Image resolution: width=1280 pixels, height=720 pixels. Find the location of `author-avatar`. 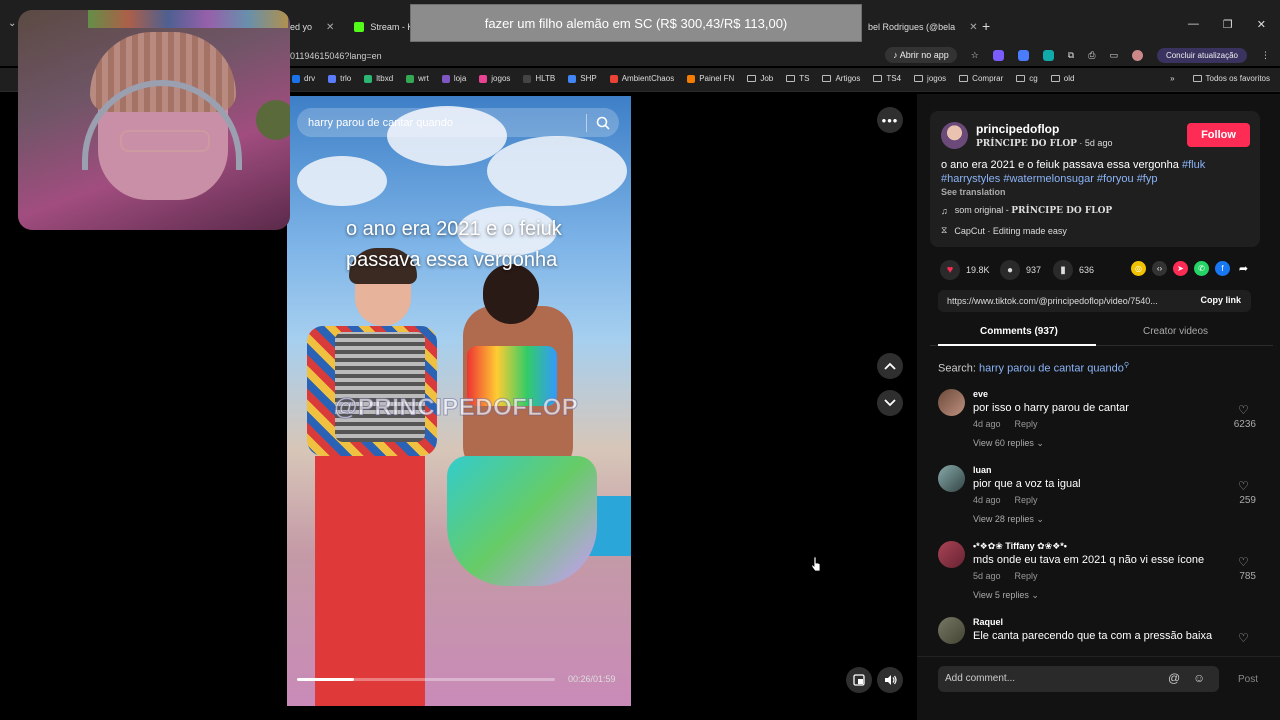

author-avatar is located at coordinates (954, 135).